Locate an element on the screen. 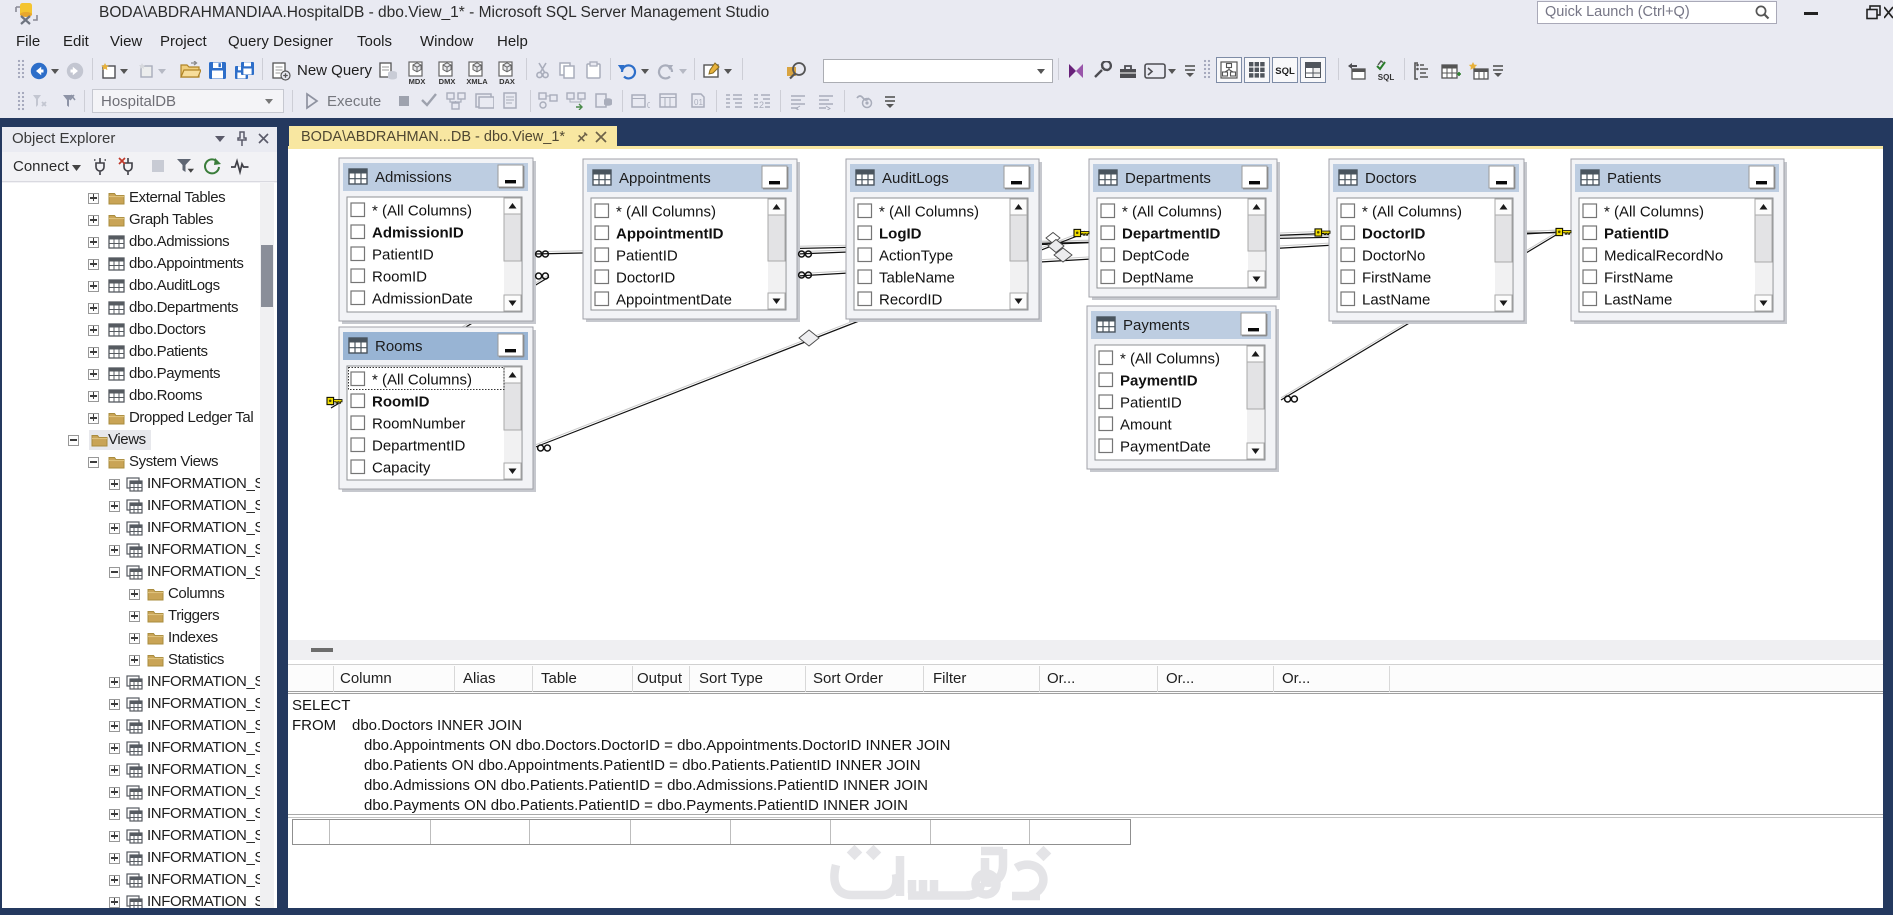 This screenshot has width=1893, height=915. svg-text: Patients is located at coordinates (1634, 178).